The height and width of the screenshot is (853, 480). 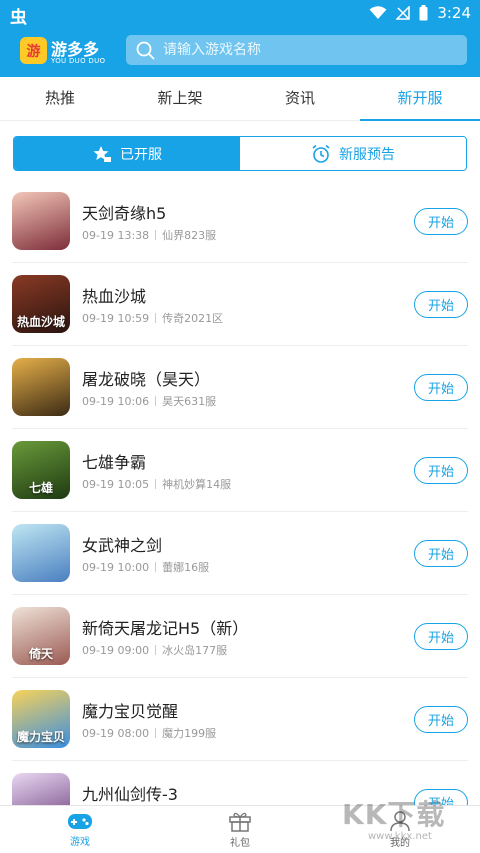 I want to click on tab-new-servers: 新开服, so click(x=420, y=99).